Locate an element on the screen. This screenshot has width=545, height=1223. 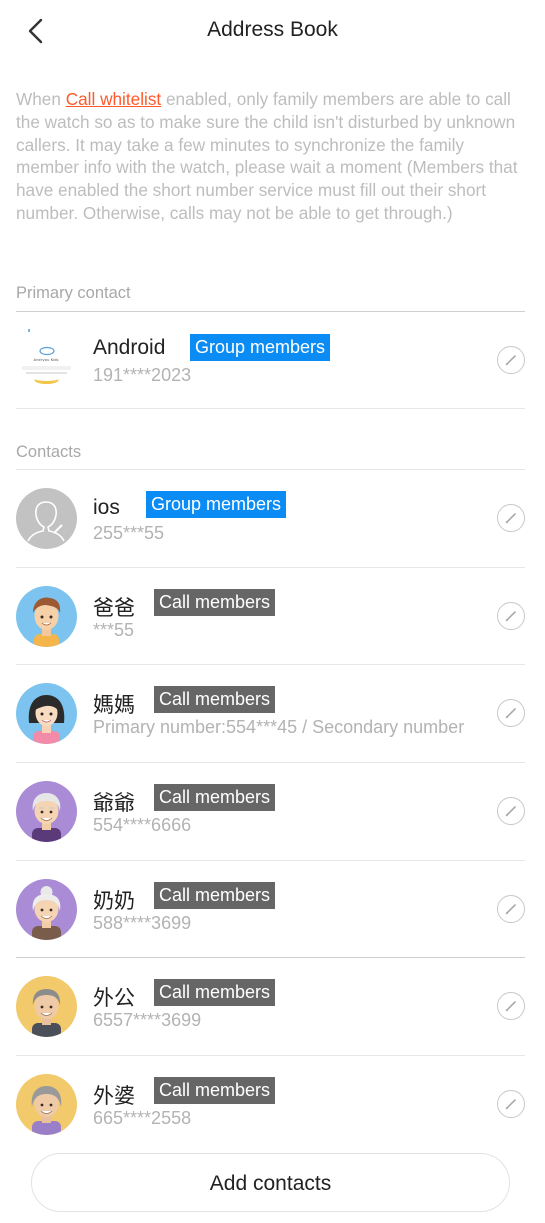
contact-row: 外公 Call members 6557****3699 is located at coordinates (272, 1006).